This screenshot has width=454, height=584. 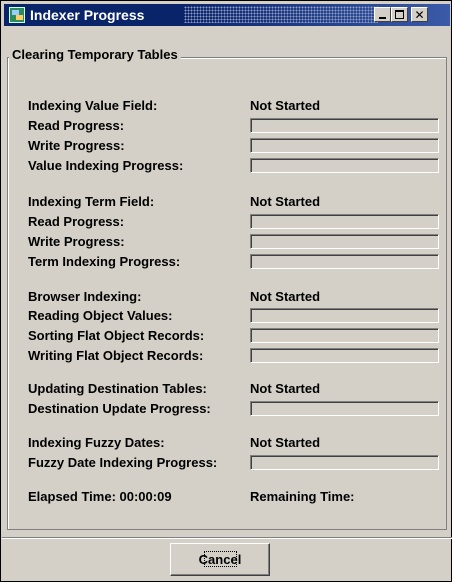 I want to click on term-read-label: Read Progress:, so click(x=76, y=221).